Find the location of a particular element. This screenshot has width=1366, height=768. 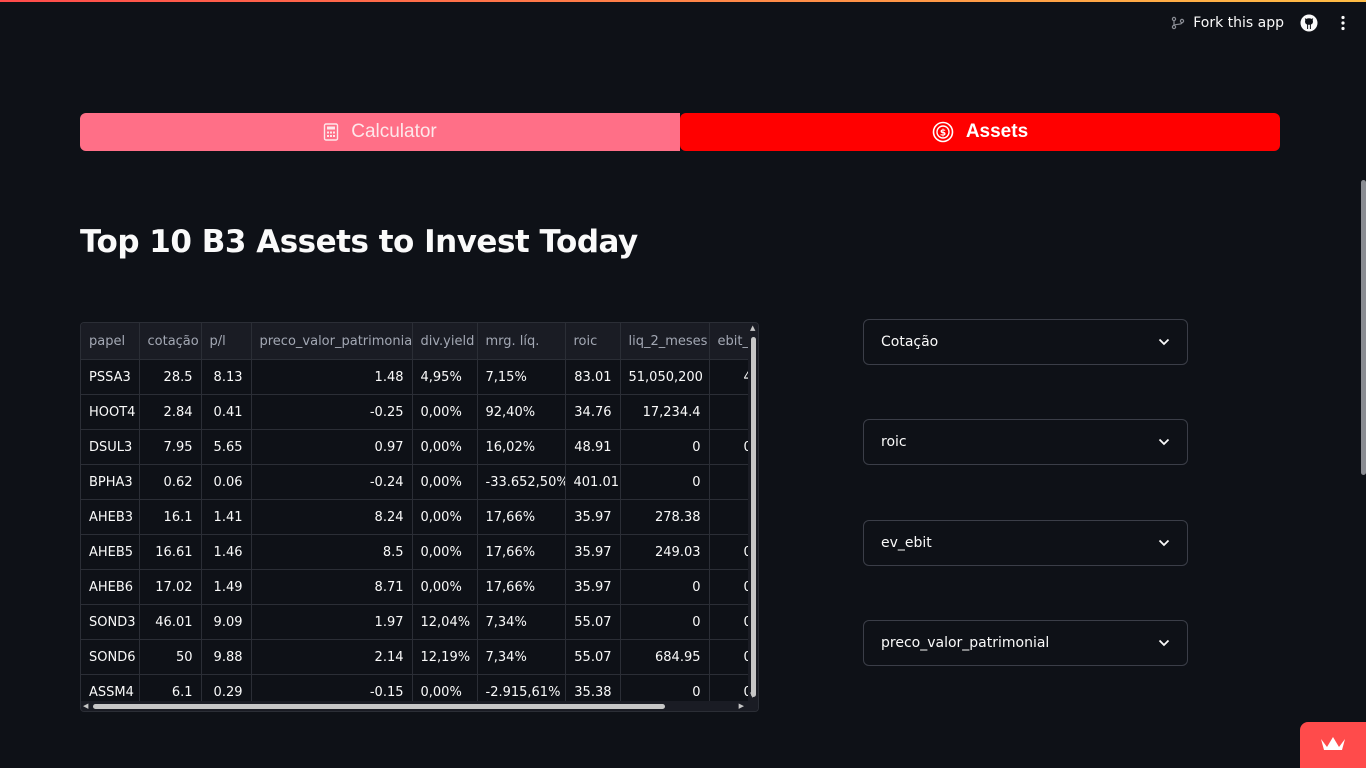

table-row: SOND346.019.091.9712,04%7,34%55.0700.42 is located at coordinates (419, 622).